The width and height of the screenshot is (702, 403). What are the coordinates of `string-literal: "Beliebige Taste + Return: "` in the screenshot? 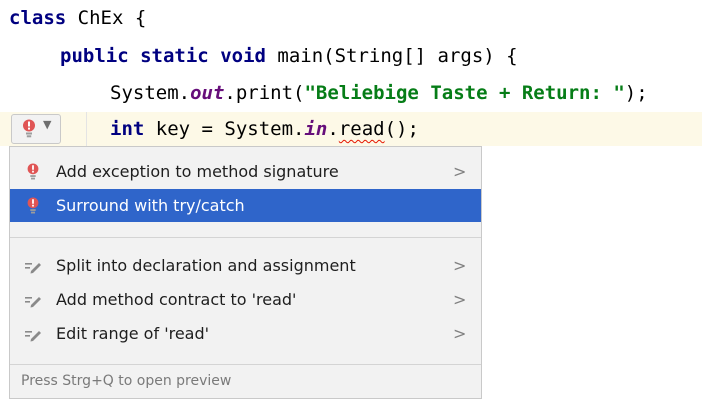 It's located at (464, 93).